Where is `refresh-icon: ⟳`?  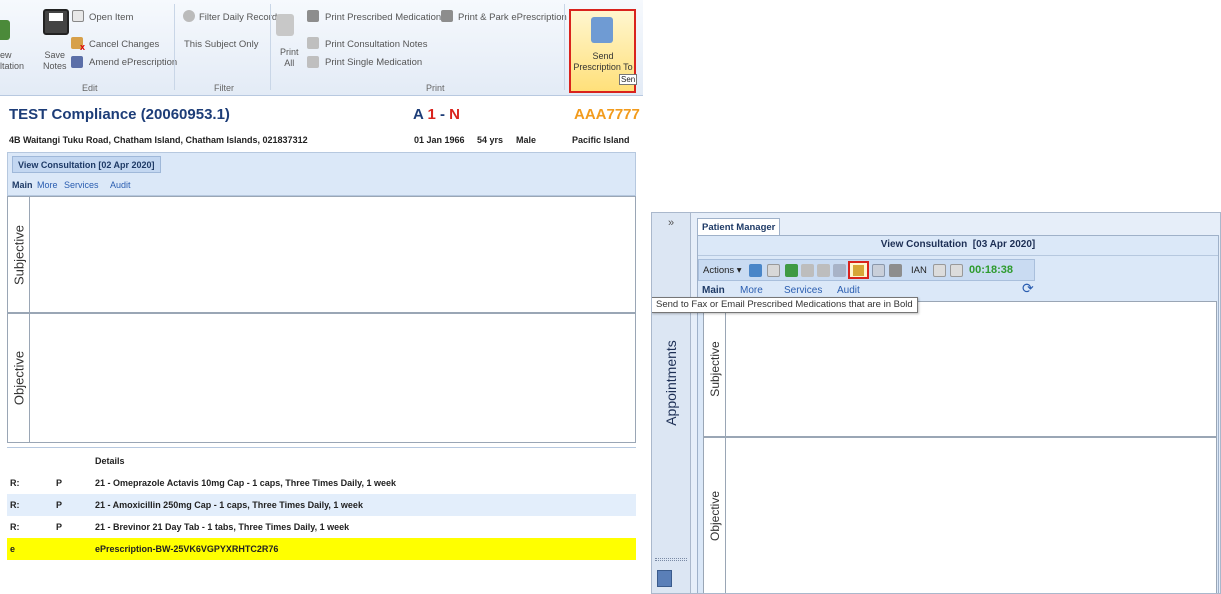 refresh-icon: ⟳ is located at coordinates (1028, 288).